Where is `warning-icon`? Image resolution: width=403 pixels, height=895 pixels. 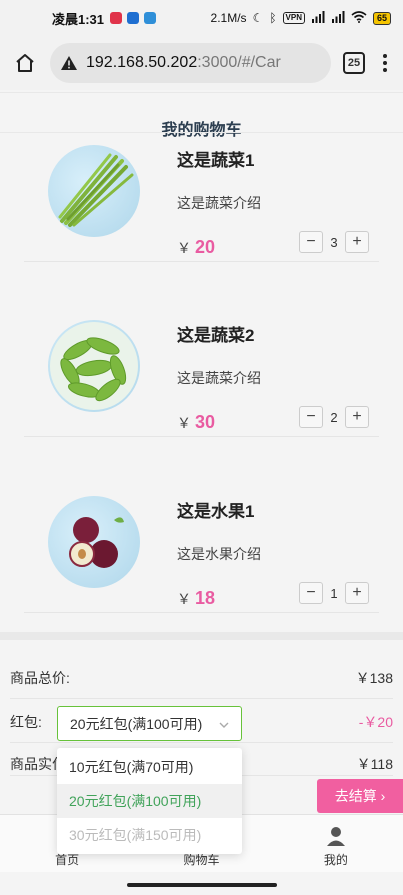 warning-icon is located at coordinates (69, 63).